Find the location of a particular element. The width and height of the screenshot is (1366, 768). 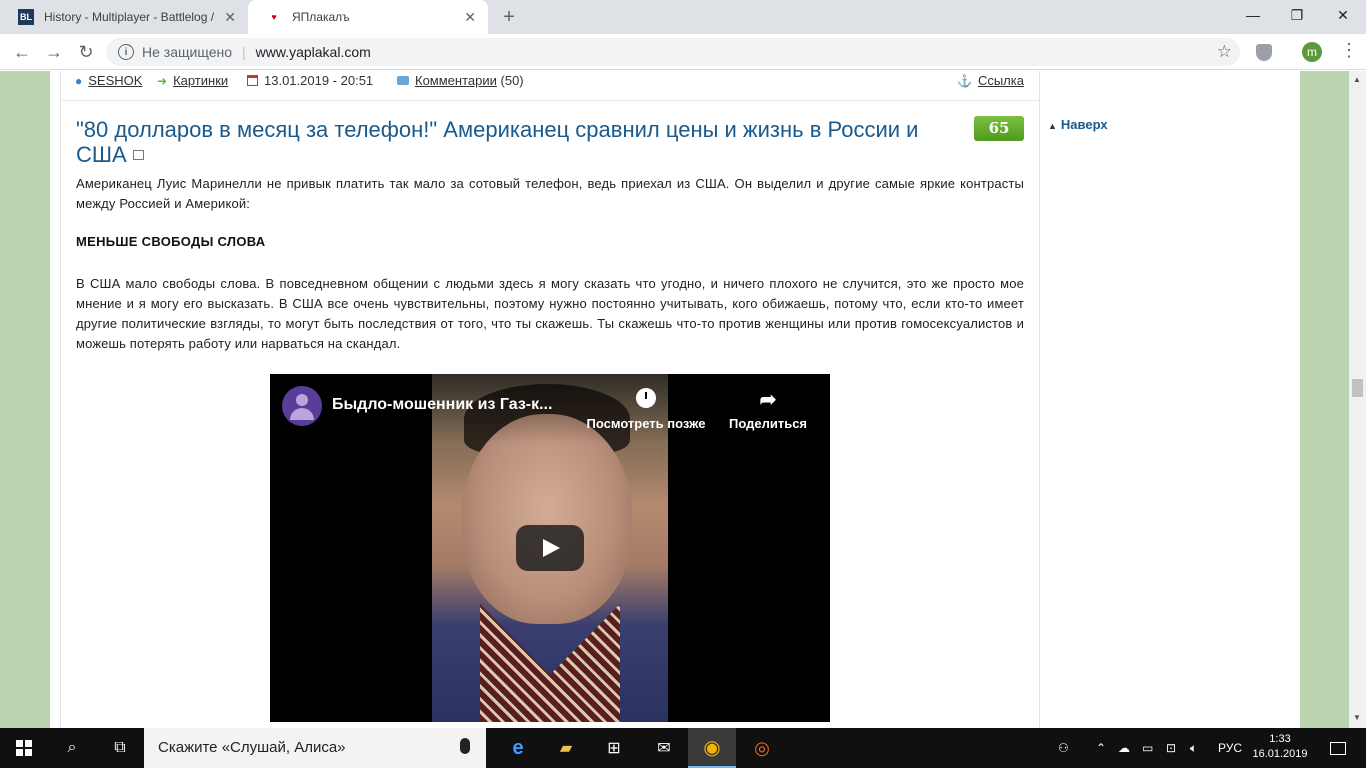

network-icon: ⊡ is located at coordinates (1171, 748).